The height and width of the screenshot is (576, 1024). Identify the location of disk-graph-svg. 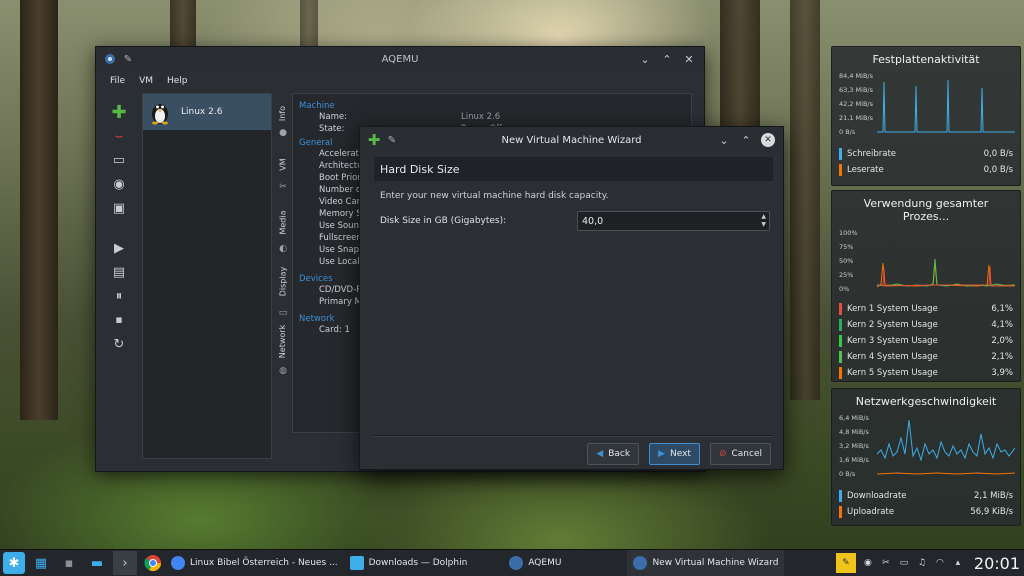
(946, 106).